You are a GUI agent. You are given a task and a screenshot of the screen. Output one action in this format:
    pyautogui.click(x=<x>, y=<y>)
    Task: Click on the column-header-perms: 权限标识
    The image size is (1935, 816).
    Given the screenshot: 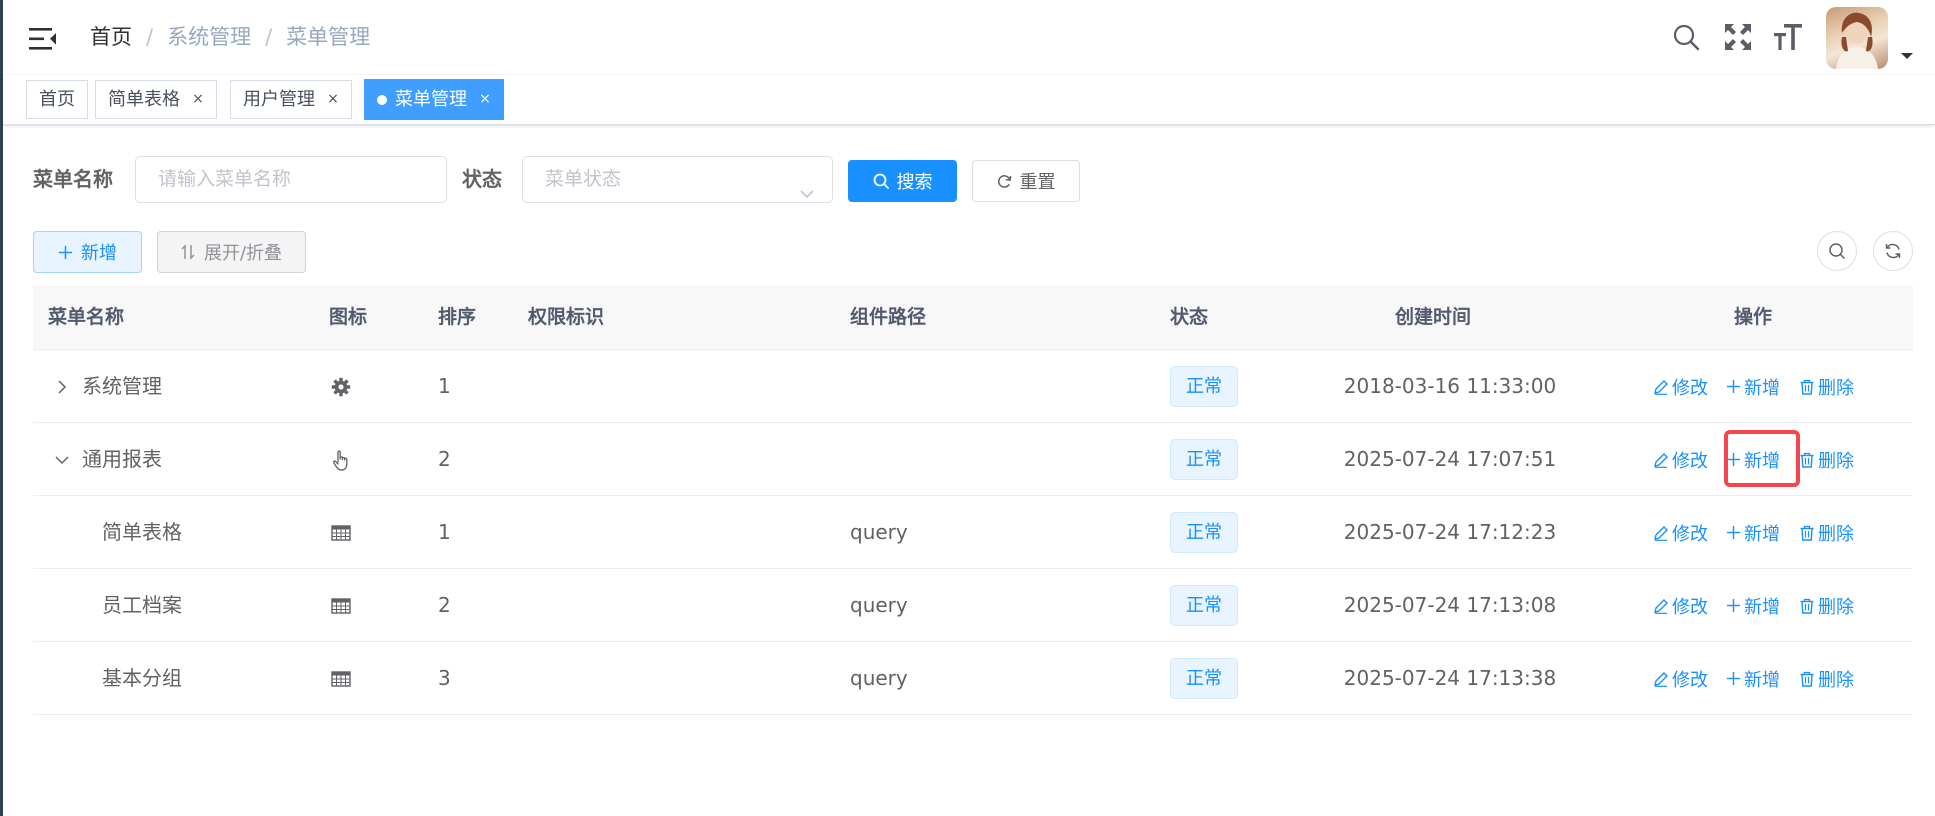 What is the action you would take?
    pyautogui.click(x=566, y=317)
    